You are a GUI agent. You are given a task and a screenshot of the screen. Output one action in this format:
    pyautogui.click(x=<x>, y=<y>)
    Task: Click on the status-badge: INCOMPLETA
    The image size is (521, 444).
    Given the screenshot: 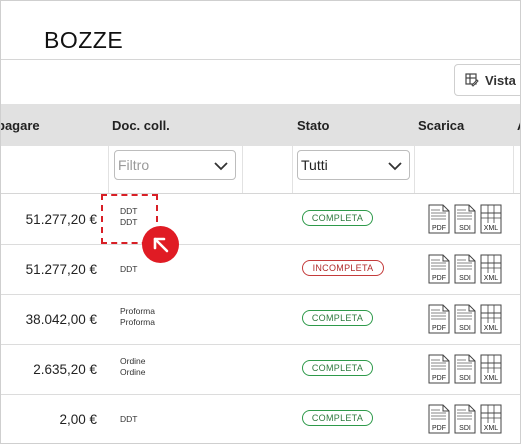 What is the action you would take?
    pyautogui.click(x=343, y=268)
    